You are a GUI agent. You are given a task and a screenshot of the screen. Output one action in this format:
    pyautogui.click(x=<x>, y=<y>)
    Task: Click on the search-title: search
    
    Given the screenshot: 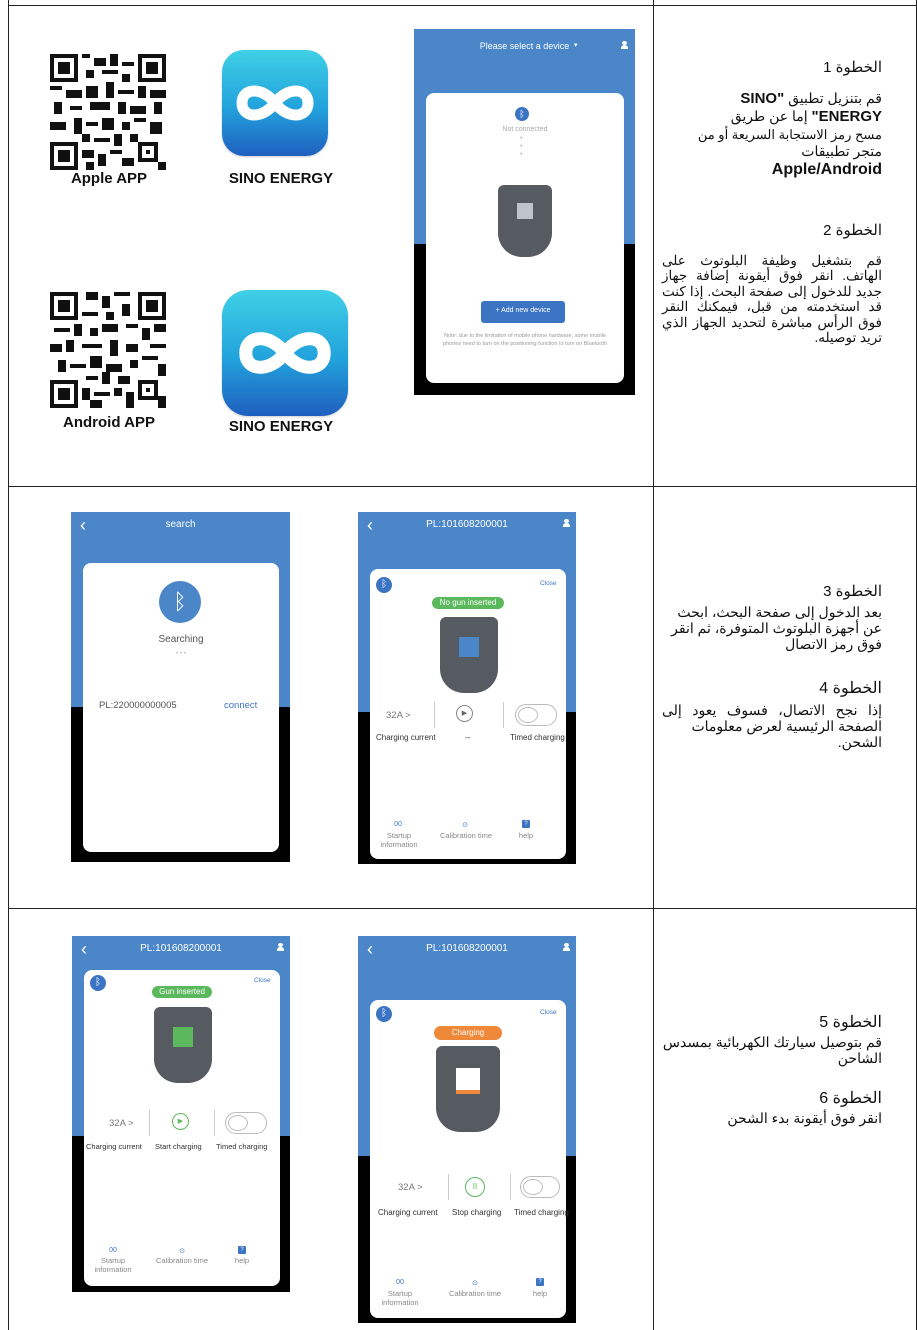 What is the action you would take?
    pyautogui.click(x=180, y=524)
    